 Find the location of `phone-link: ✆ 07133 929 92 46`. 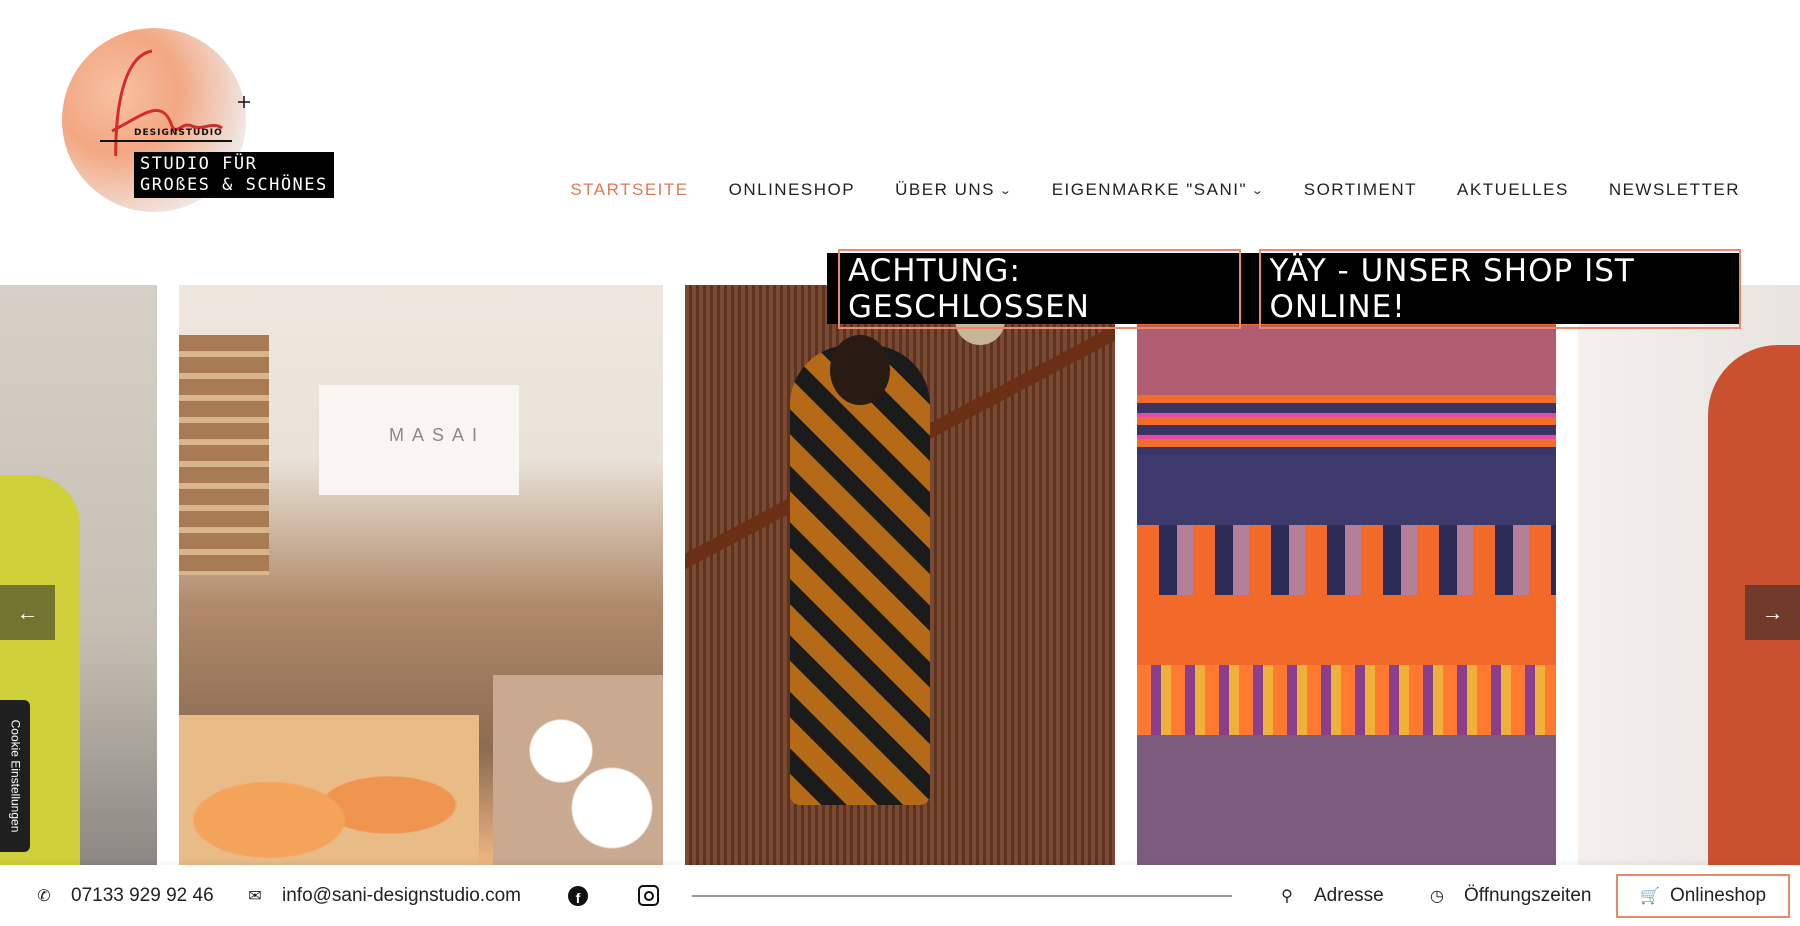

phone-link: ✆ 07133 929 92 46 is located at coordinates (124, 895).